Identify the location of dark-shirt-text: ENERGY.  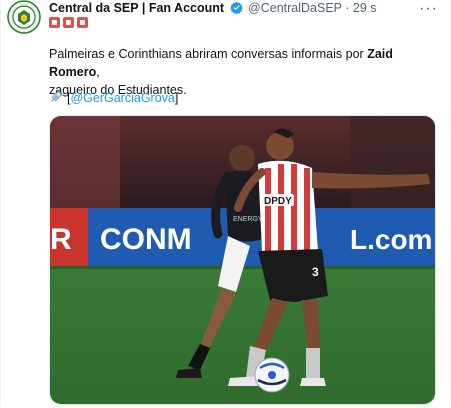
(248, 219).